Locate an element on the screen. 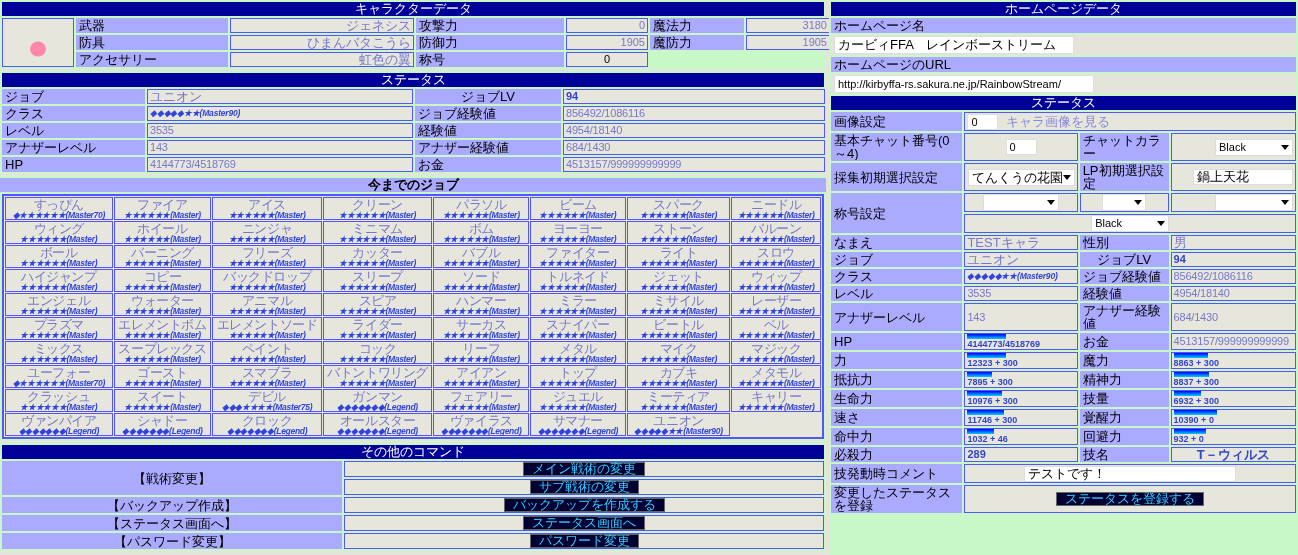 Image resolution: width=1298 pixels, height=555 pixels. field-label: なまえ is located at coordinates (897, 242).